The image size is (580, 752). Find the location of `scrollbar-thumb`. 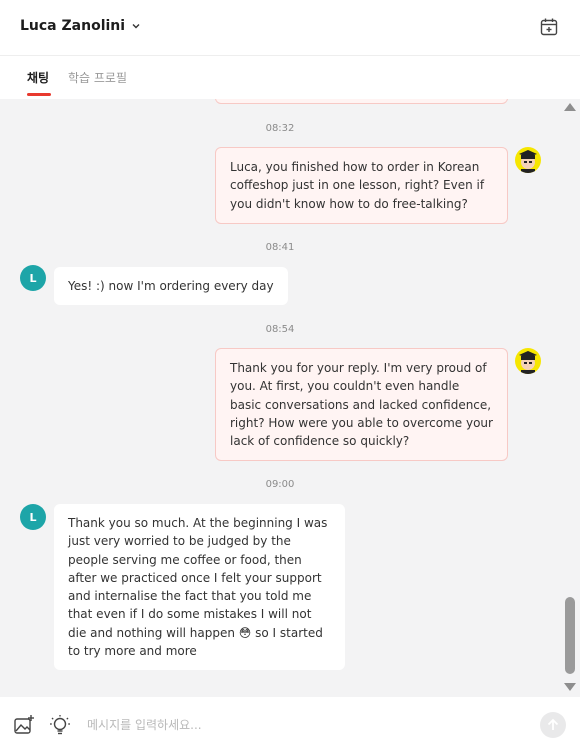

scrollbar-thumb is located at coordinates (570, 635).